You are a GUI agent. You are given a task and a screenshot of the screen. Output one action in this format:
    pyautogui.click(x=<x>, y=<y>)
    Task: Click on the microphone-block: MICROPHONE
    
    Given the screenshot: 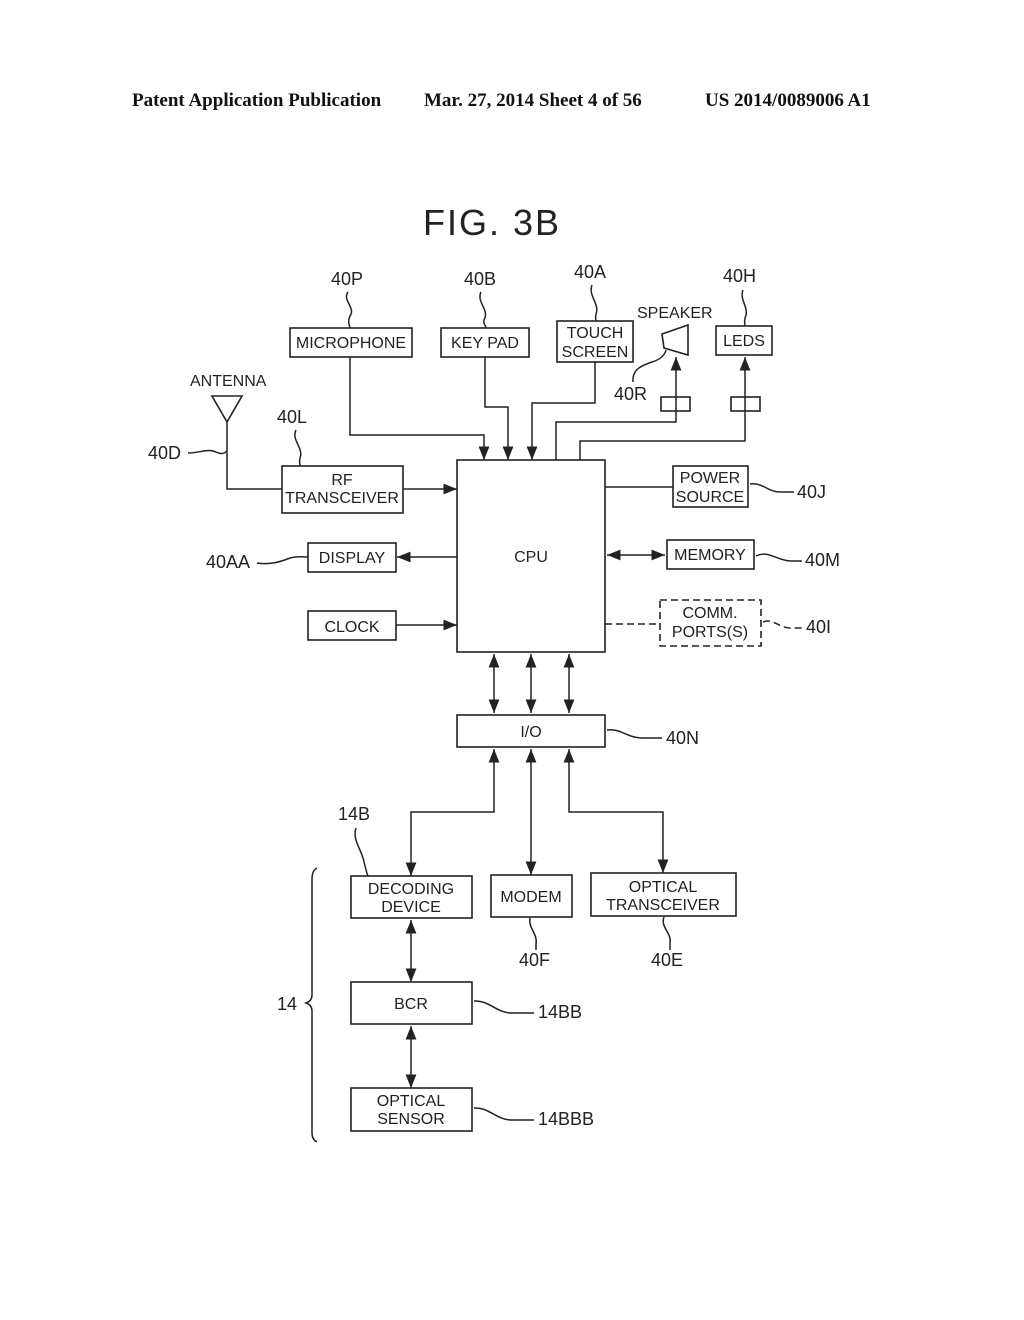 What is the action you would take?
    pyautogui.click(x=351, y=342)
    